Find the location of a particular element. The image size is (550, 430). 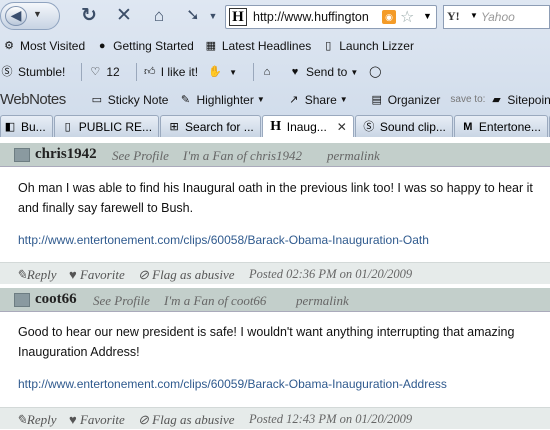

home-button: ⌂ is located at coordinates (159, 16).